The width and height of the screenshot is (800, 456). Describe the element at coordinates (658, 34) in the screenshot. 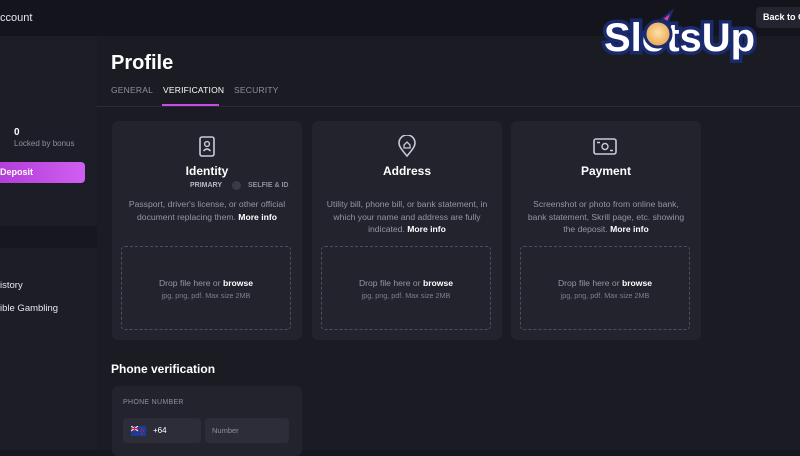

I see `rocket-planet-icon` at that location.